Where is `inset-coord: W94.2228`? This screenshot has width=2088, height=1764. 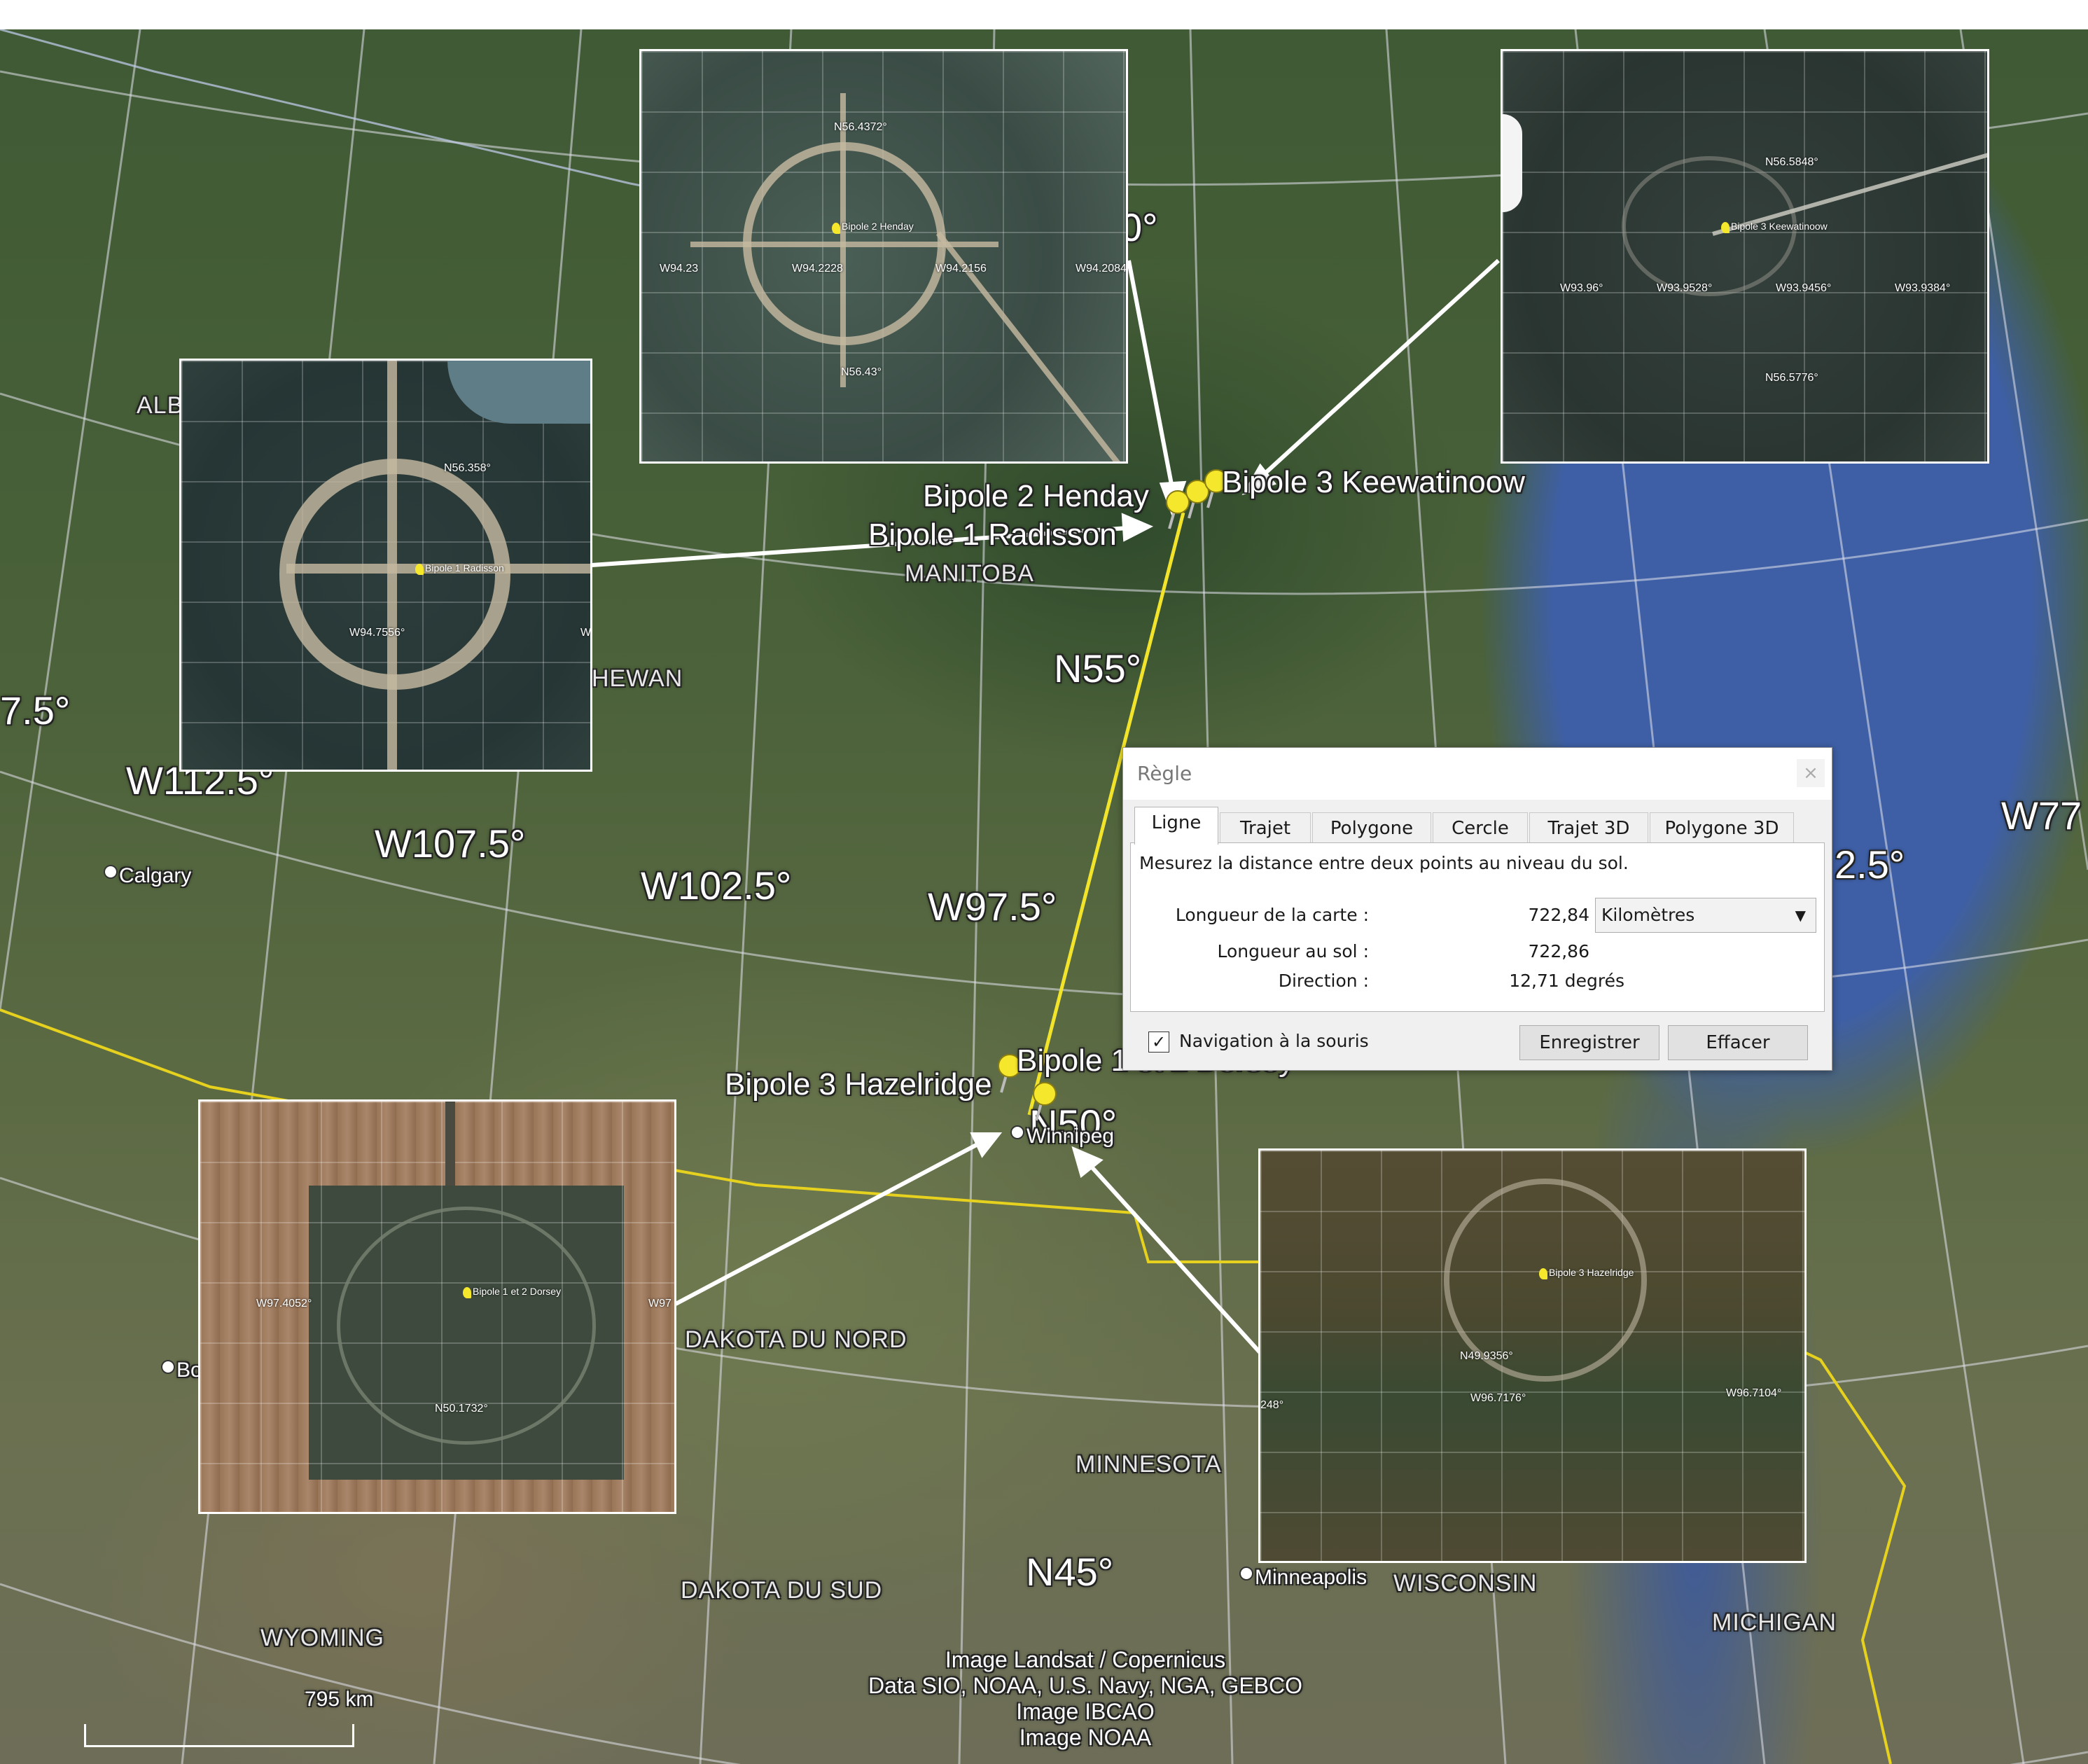 inset-coord: W94.2228 is located at coordinates (817, 269).